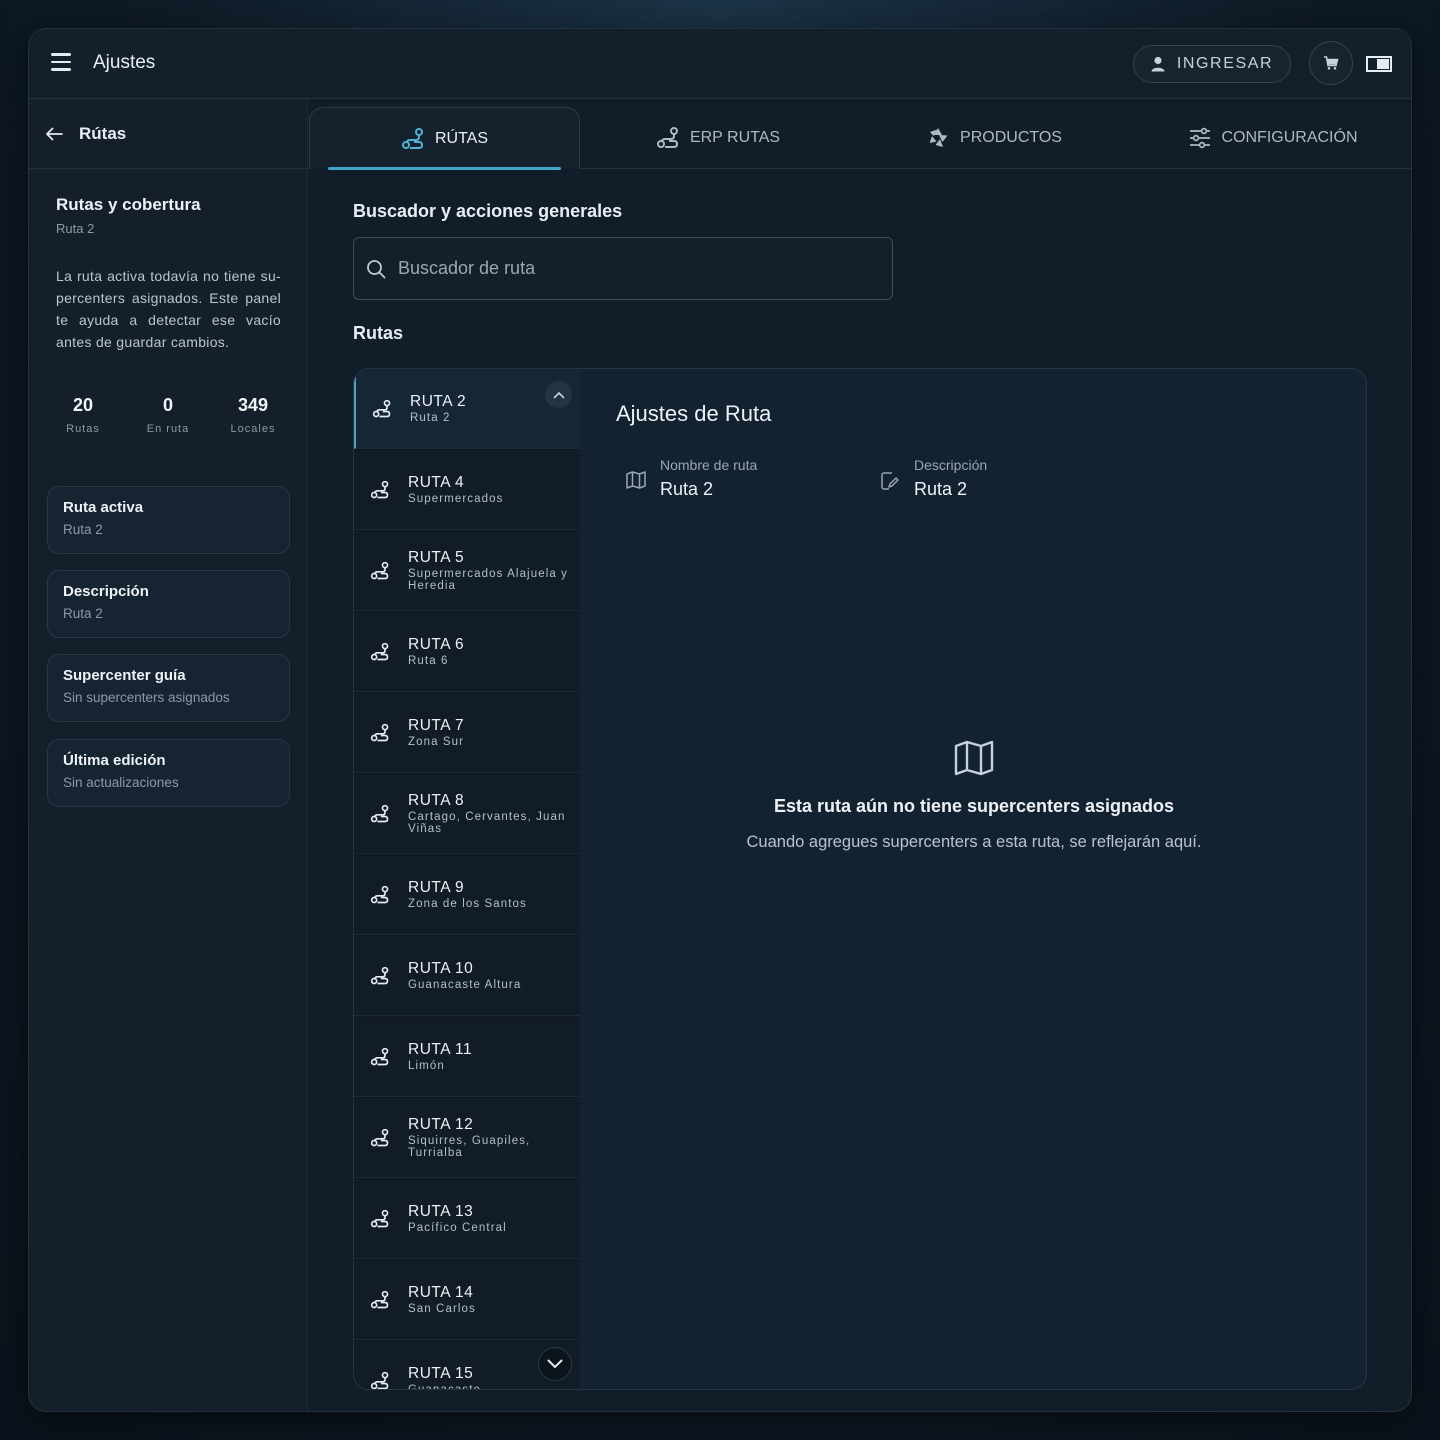 The width and height of the screenshot is (1440, 1440). I want to click on tab-label: RÚTAS, so click(461, 138).